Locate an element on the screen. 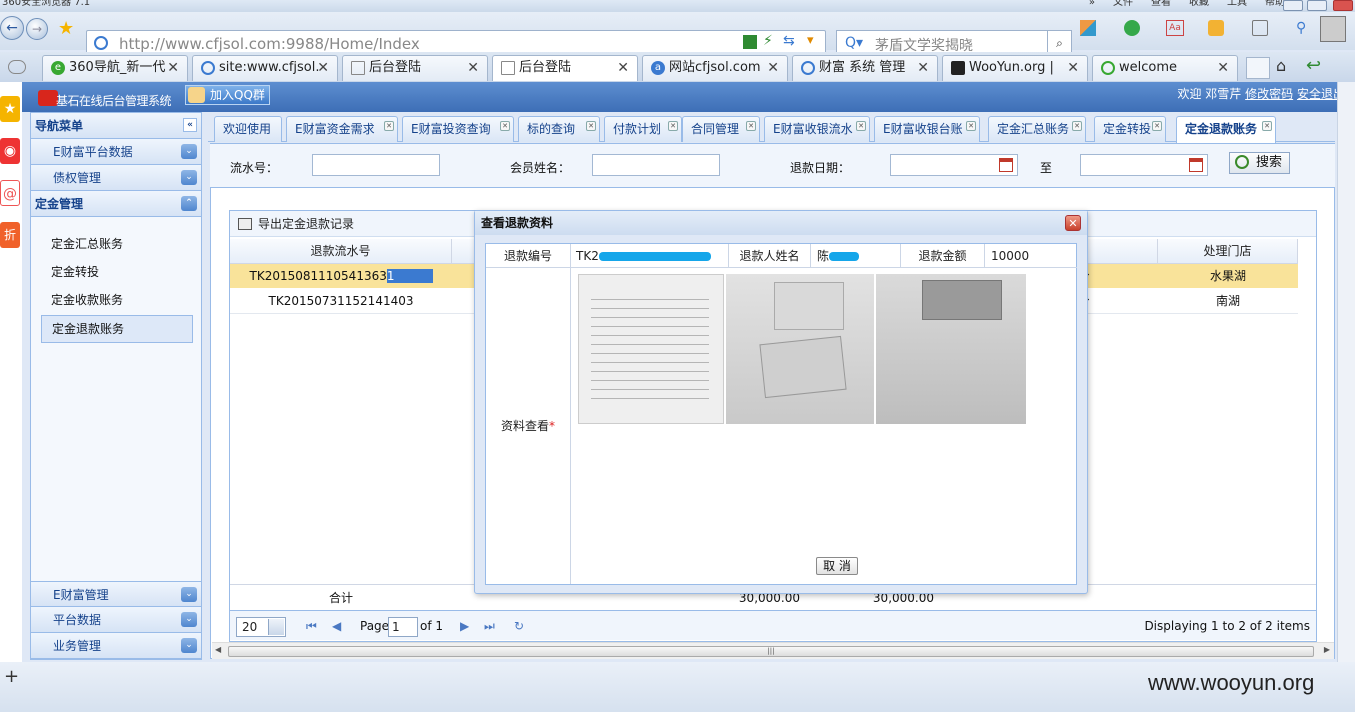 This screenshot has height=712, width=1355. pdf-icon: Aa is located at coordinates (1175, 28).